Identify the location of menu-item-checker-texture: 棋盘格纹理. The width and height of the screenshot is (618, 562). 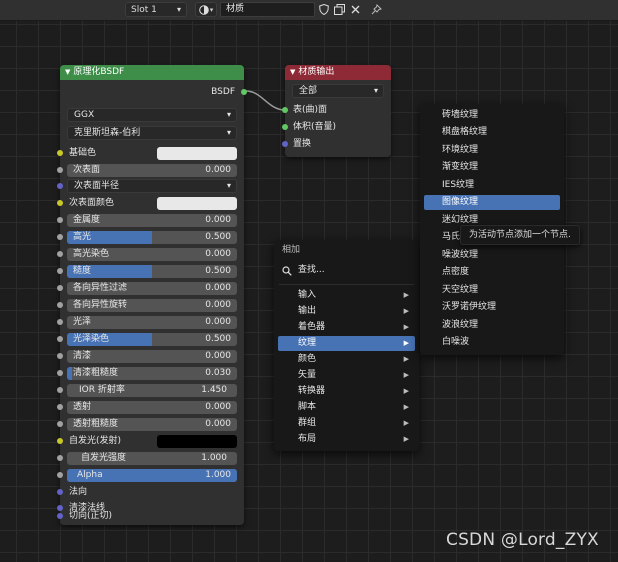
(492, 132).